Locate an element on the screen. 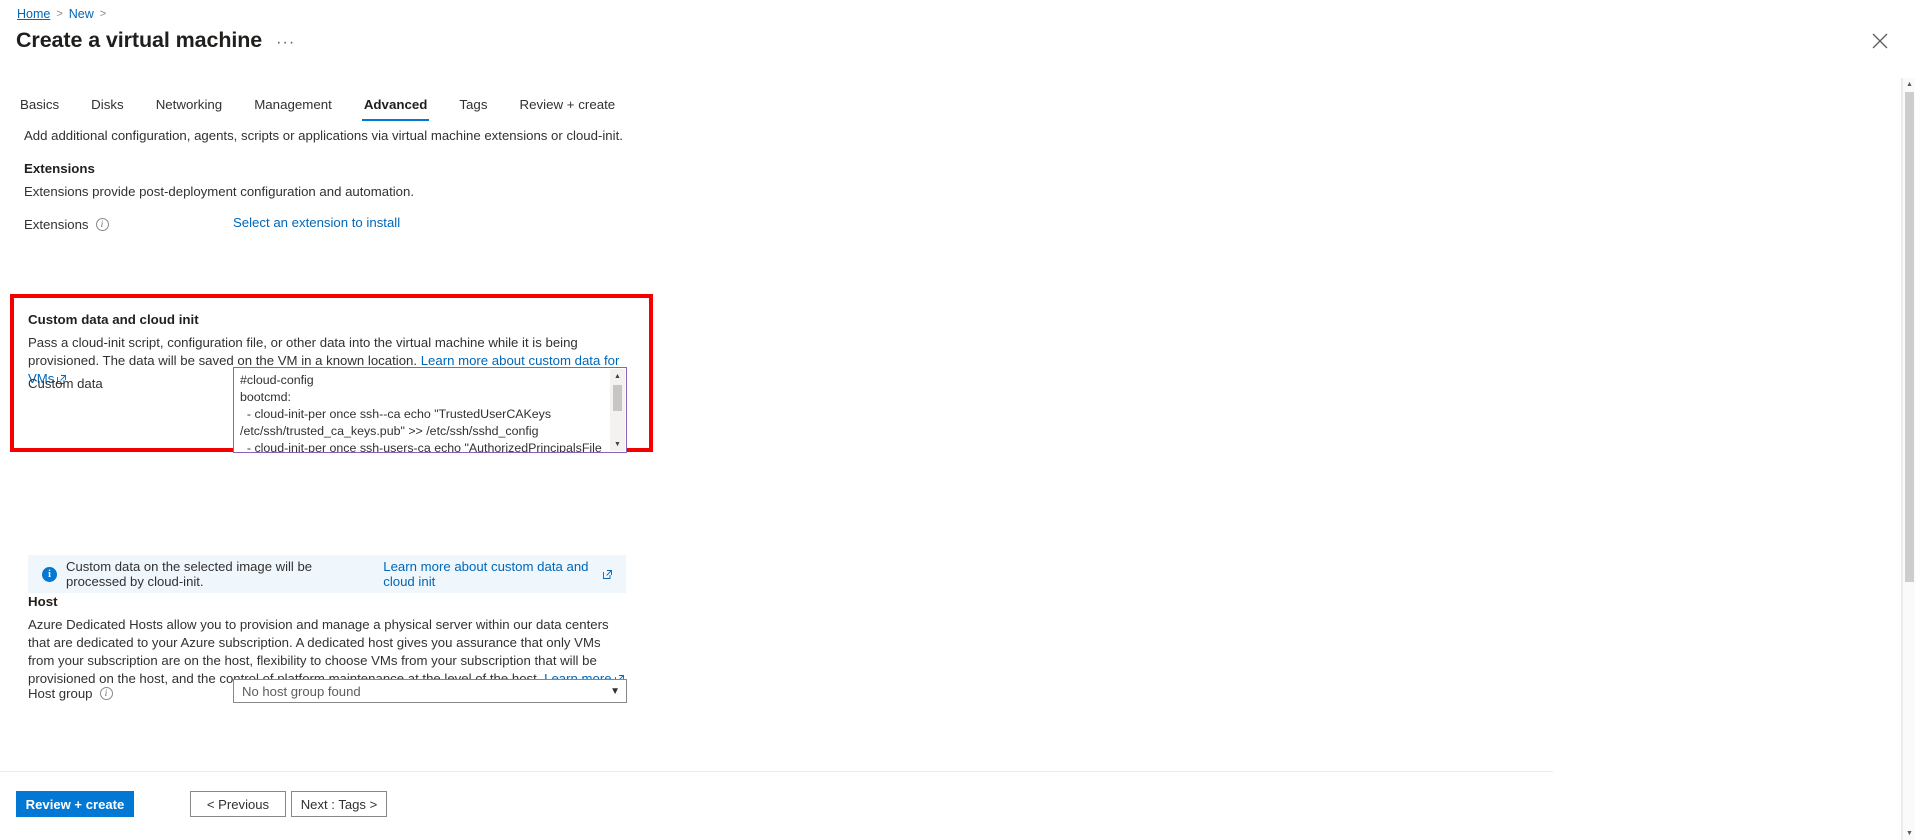 The image size is (1915, 840). breadcrumb-new: New is located at coordinates (81, 14).